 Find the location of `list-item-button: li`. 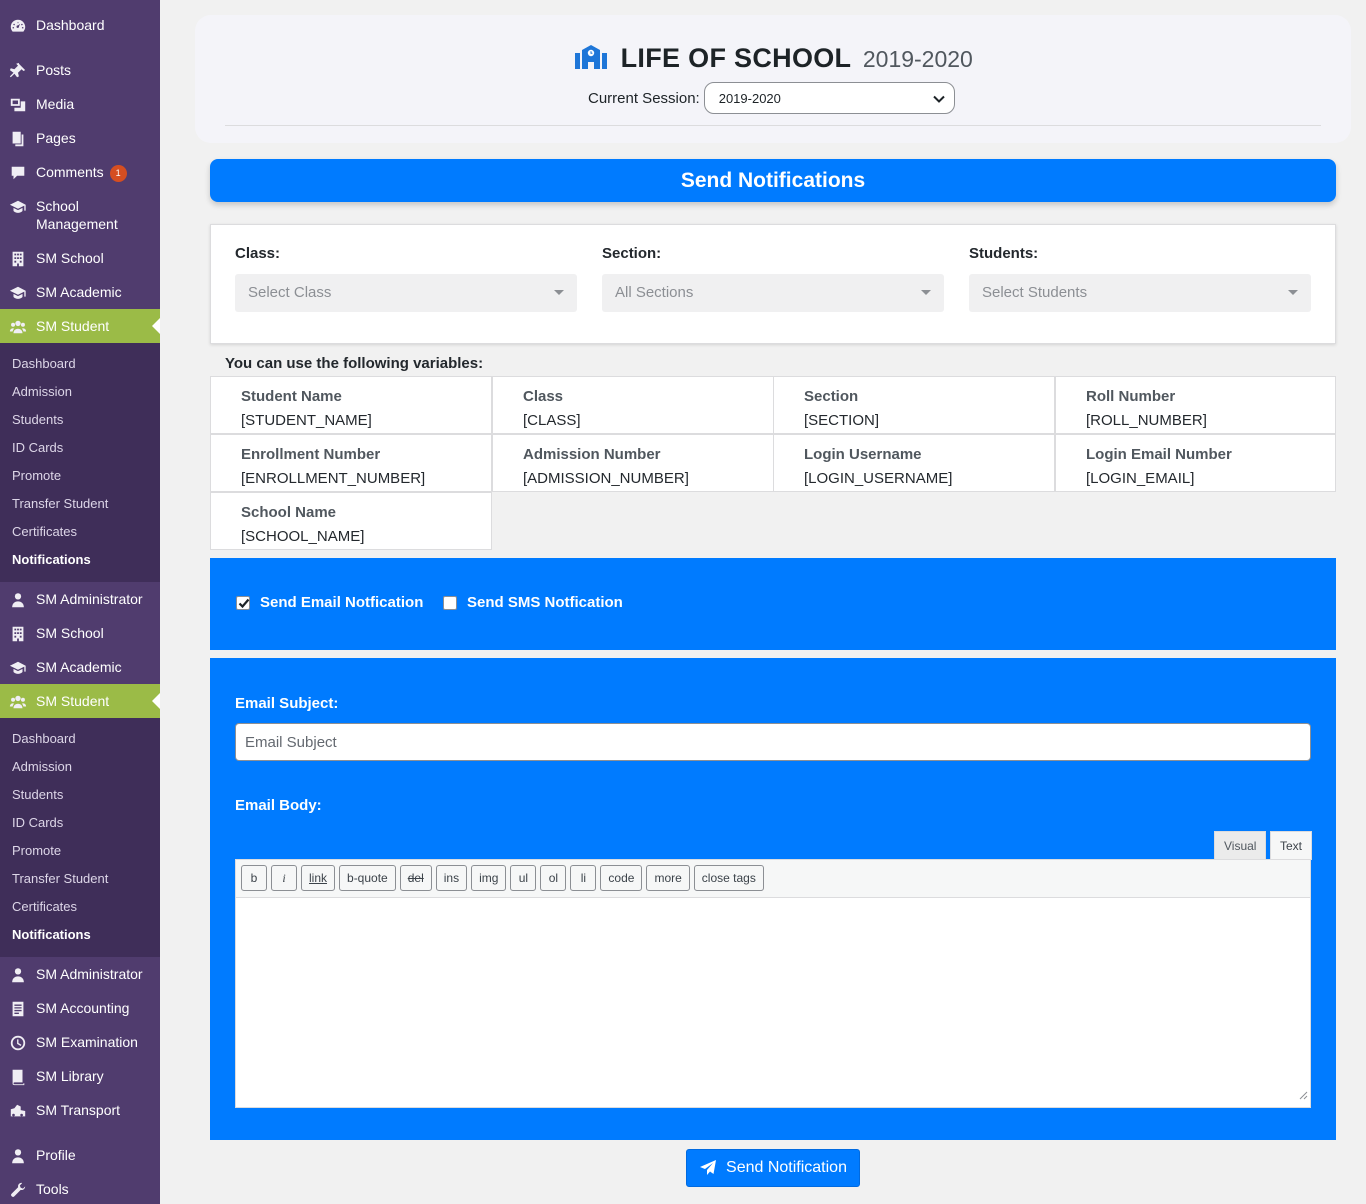

list-item-button: li is located at coordinates (583, 878).